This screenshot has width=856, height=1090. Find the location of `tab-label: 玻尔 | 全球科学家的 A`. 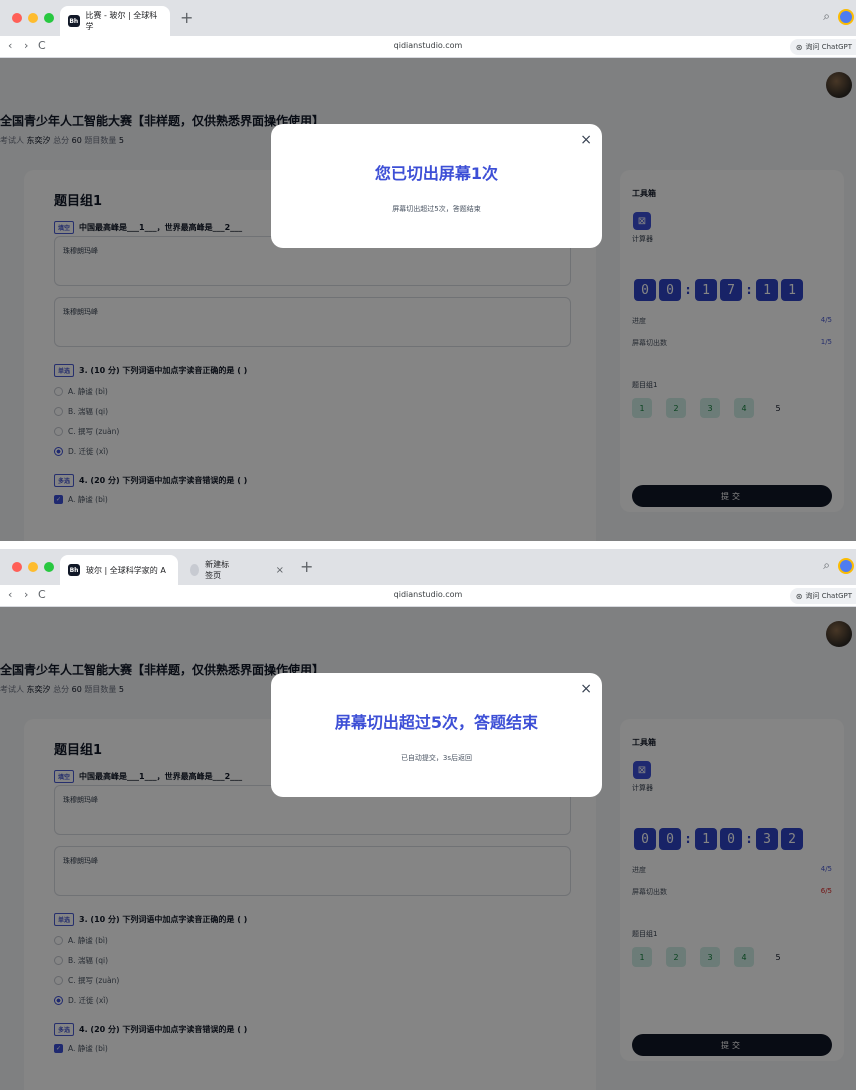

tab-label: 玻尔 | 全球科学家的 A is located at coordinates (126, 570).